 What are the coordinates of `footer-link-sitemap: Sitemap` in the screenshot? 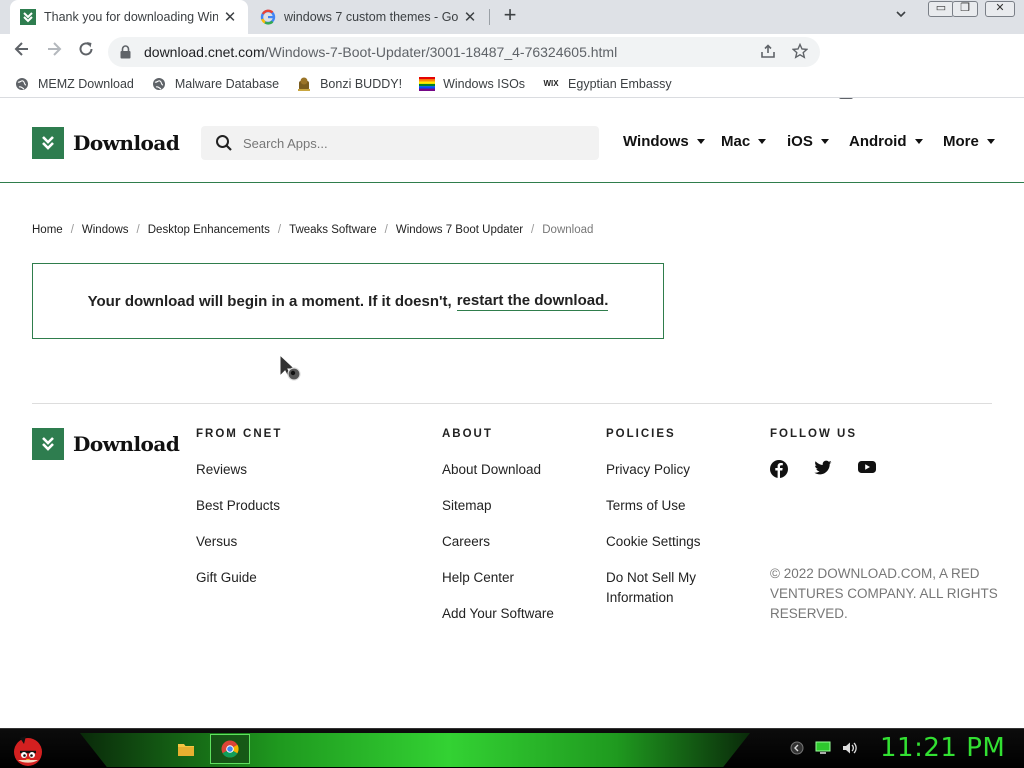 It's located at (498, 506).